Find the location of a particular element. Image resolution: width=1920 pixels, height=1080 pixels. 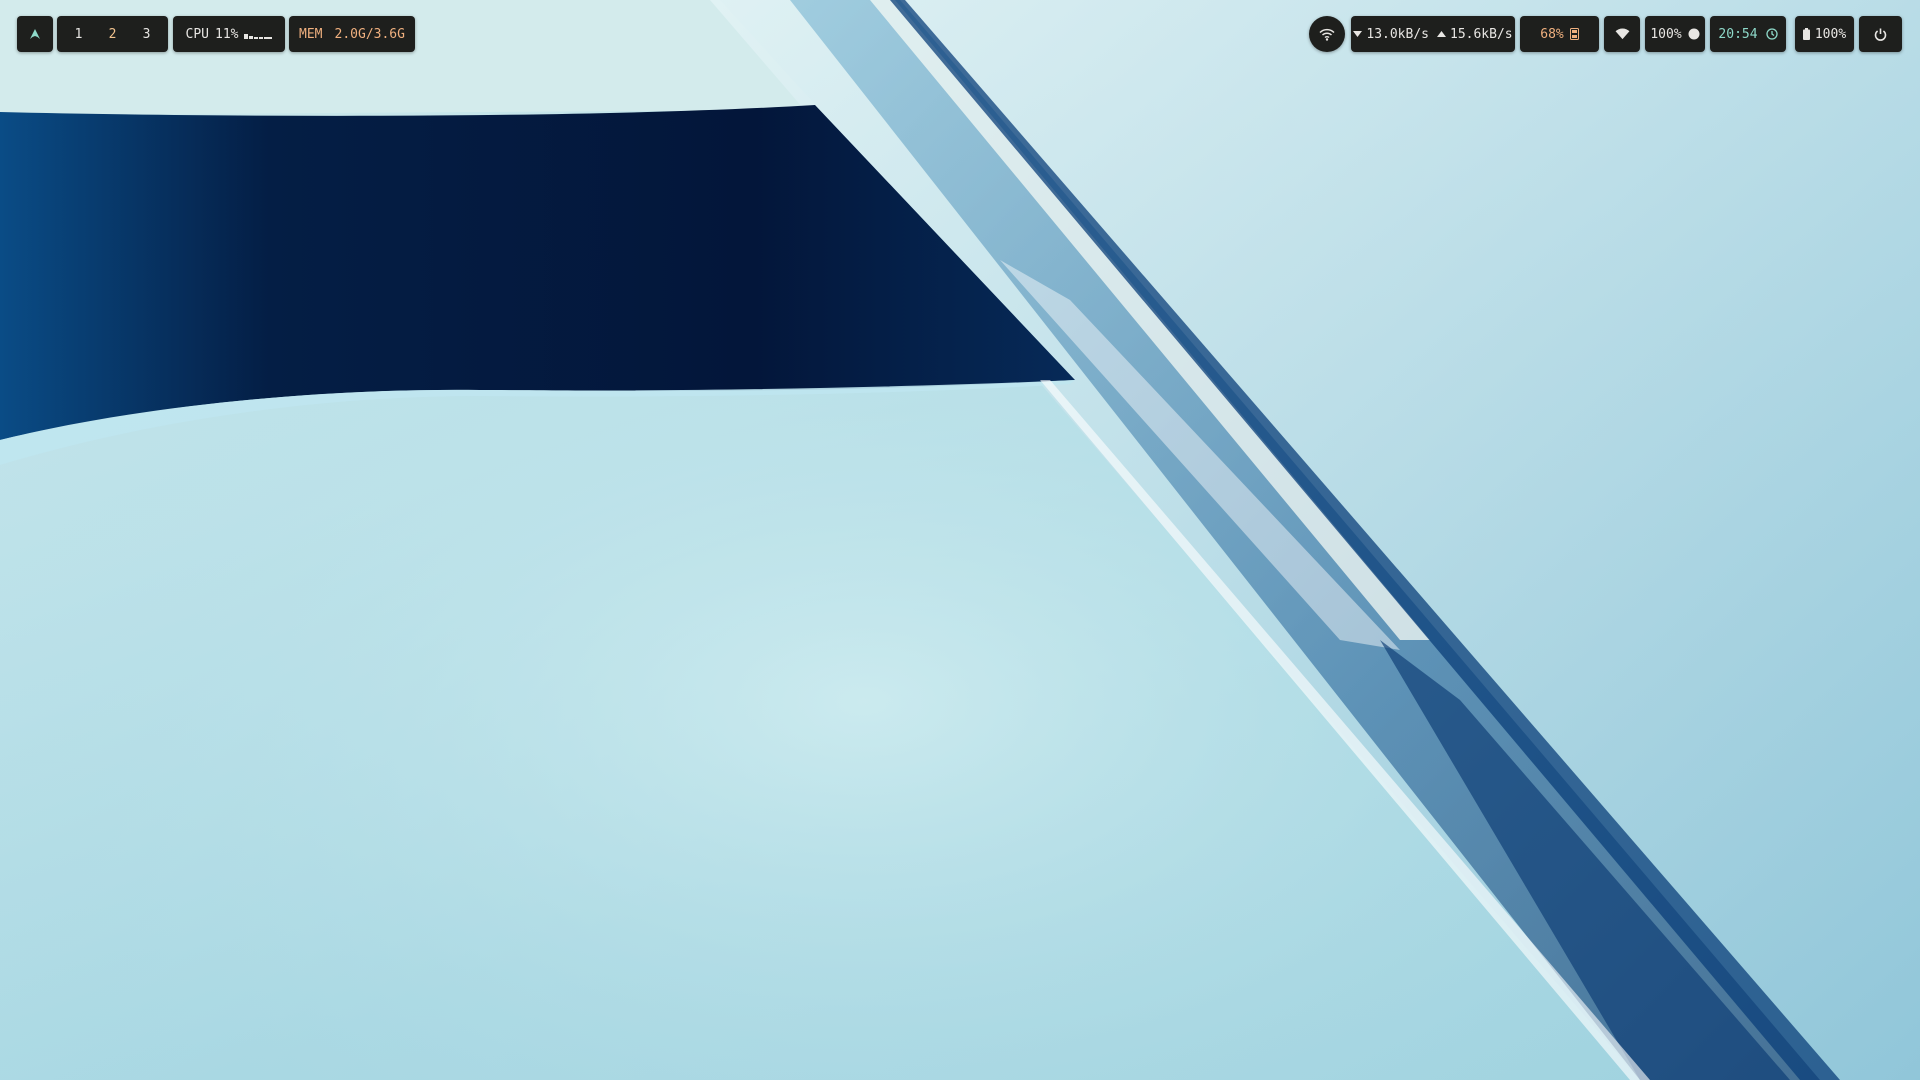

power-button is located at coordinates (1880, 34).